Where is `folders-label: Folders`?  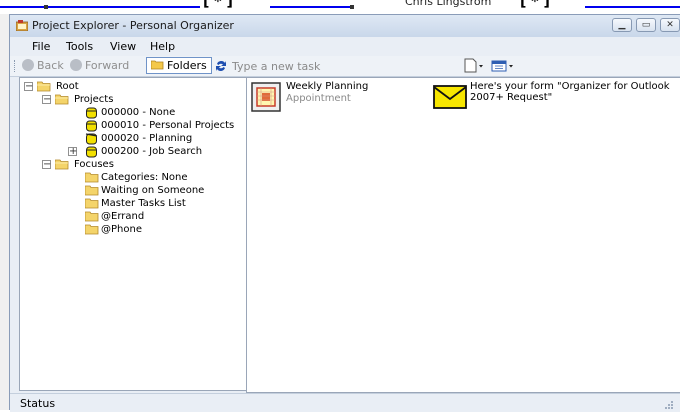 folders-label: Folders is located at coordinates (187, 65).